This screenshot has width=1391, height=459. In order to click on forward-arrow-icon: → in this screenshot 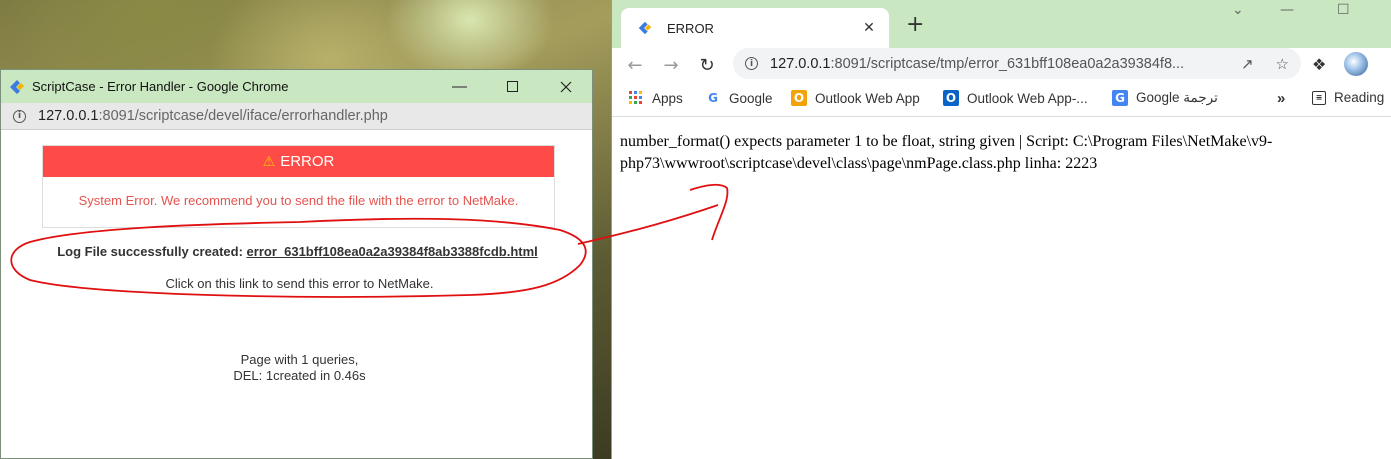, I will do `click(671, 65)`.